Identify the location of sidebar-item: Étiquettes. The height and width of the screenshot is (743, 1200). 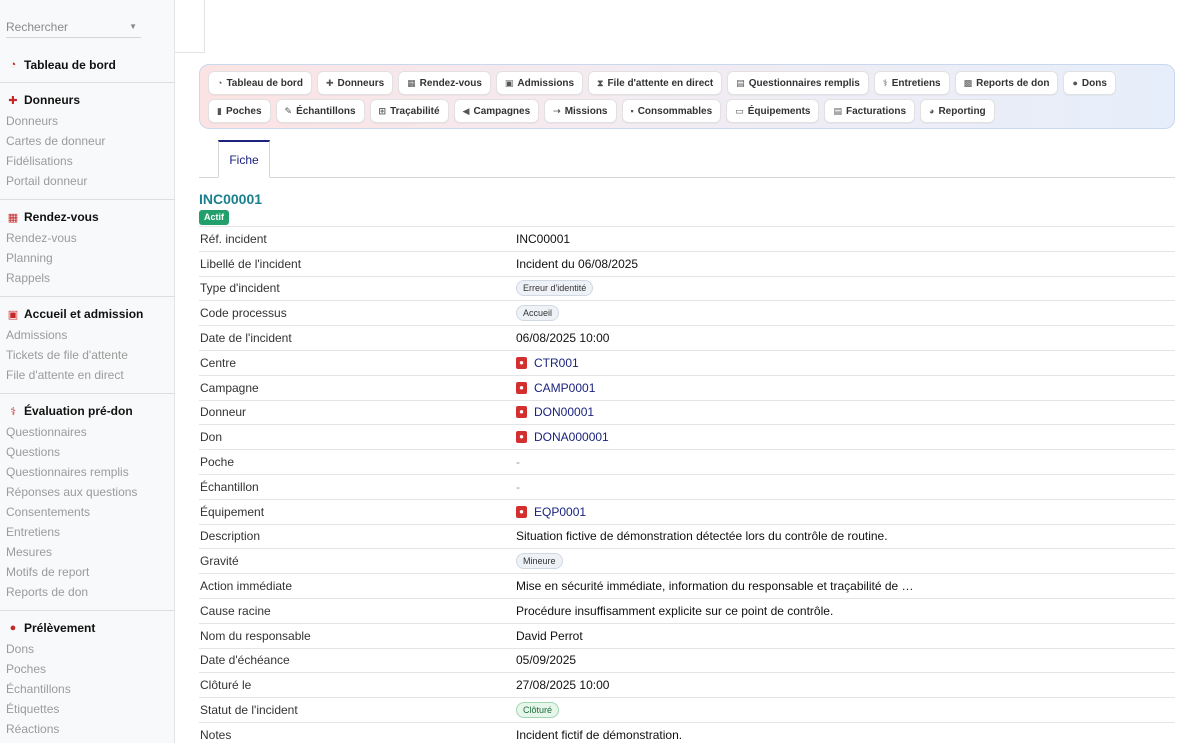
(87, 709).